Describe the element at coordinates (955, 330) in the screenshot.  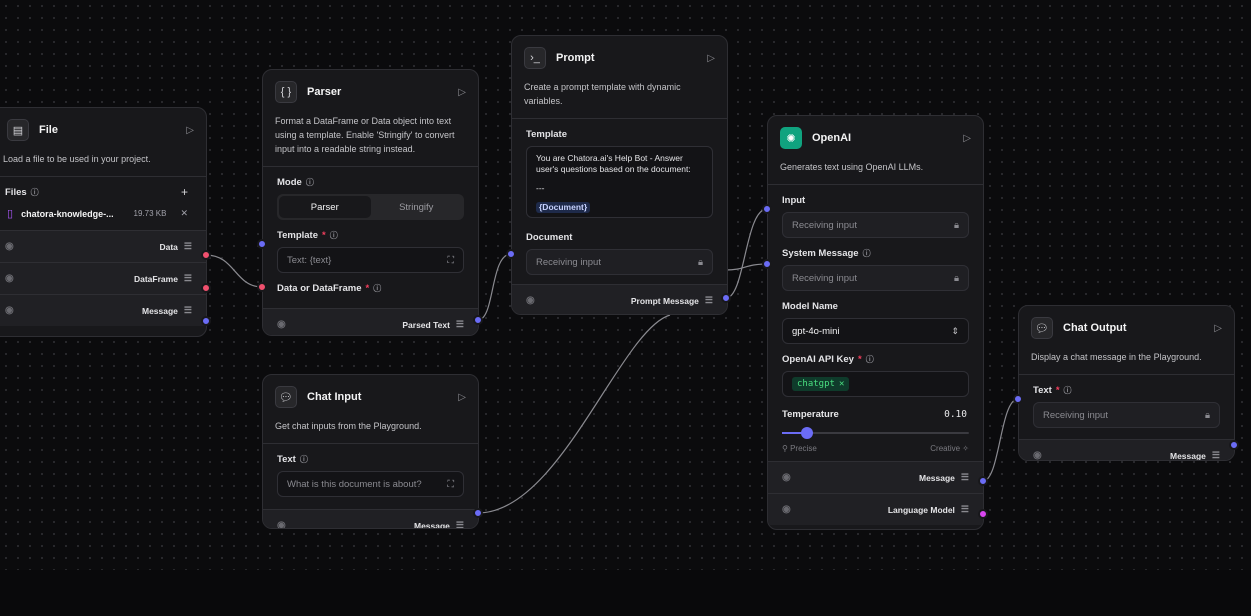
I see `chevron-updown-icon: ⇕` at that location.